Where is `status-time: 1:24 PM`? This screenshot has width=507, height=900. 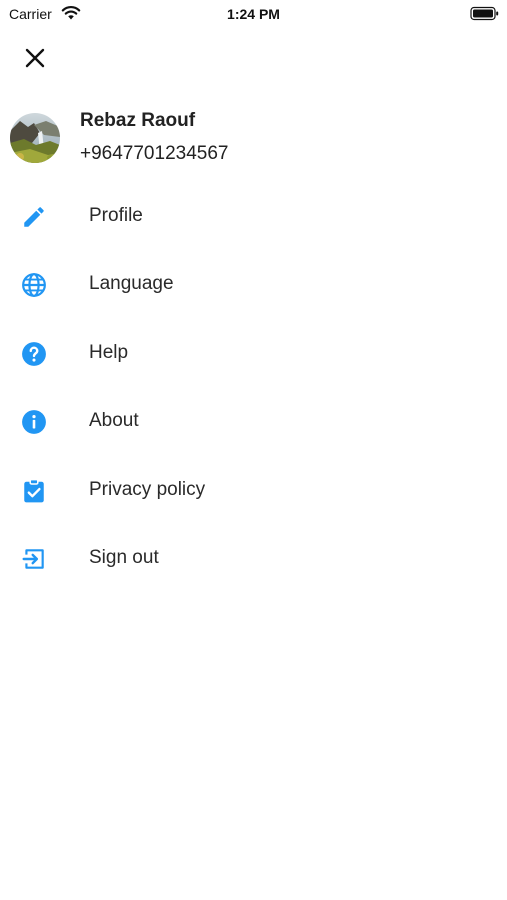 status-time: 1:24 PM is located at coordinates (253, 14).